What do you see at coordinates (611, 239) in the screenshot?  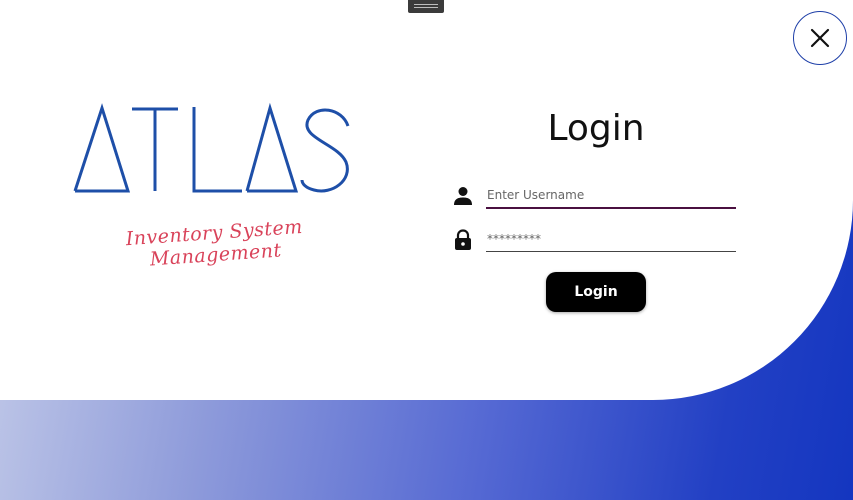 I see `password-input` at bounding box center [611, 239].